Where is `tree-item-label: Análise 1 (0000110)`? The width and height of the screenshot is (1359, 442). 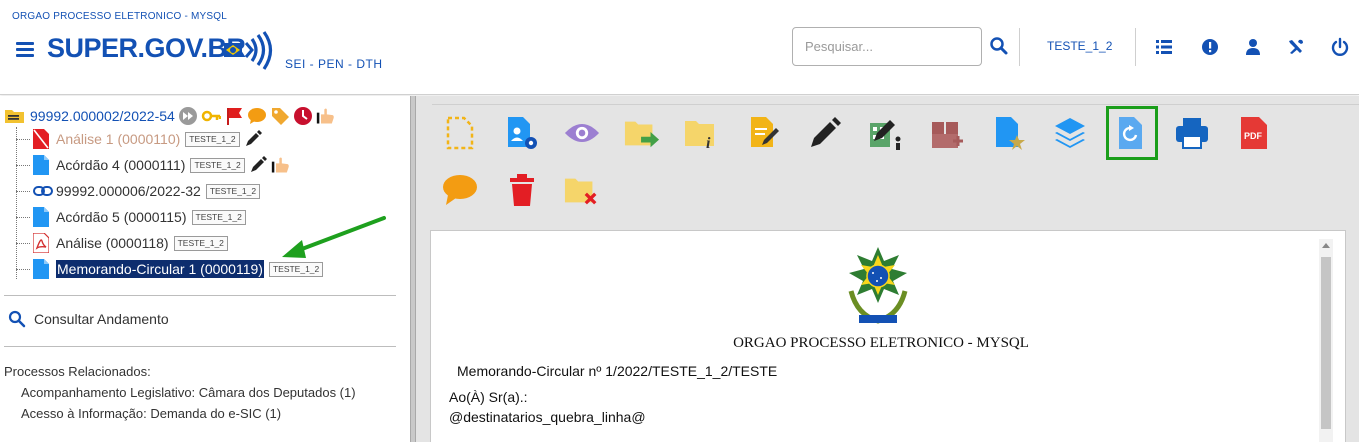
tree-item-label: Análise 1 (0000110) is located at coordinates (118, 139).